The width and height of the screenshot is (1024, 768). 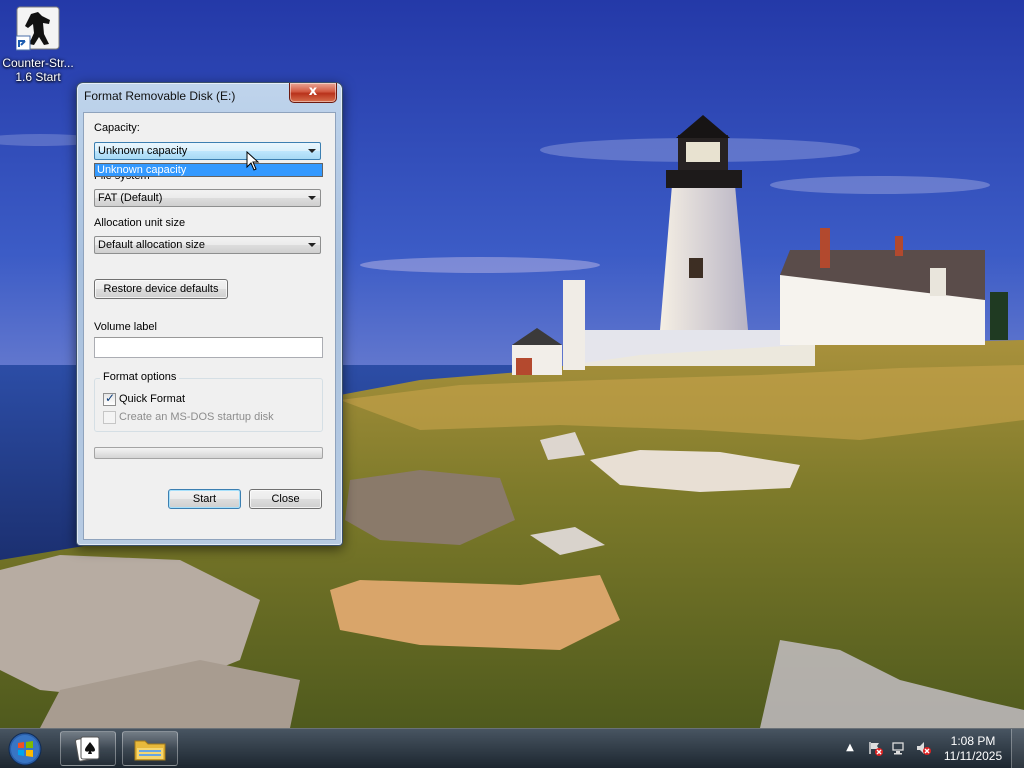 I want to click on file-system-combobox: FAT (Default), so click(x=207, y=198).